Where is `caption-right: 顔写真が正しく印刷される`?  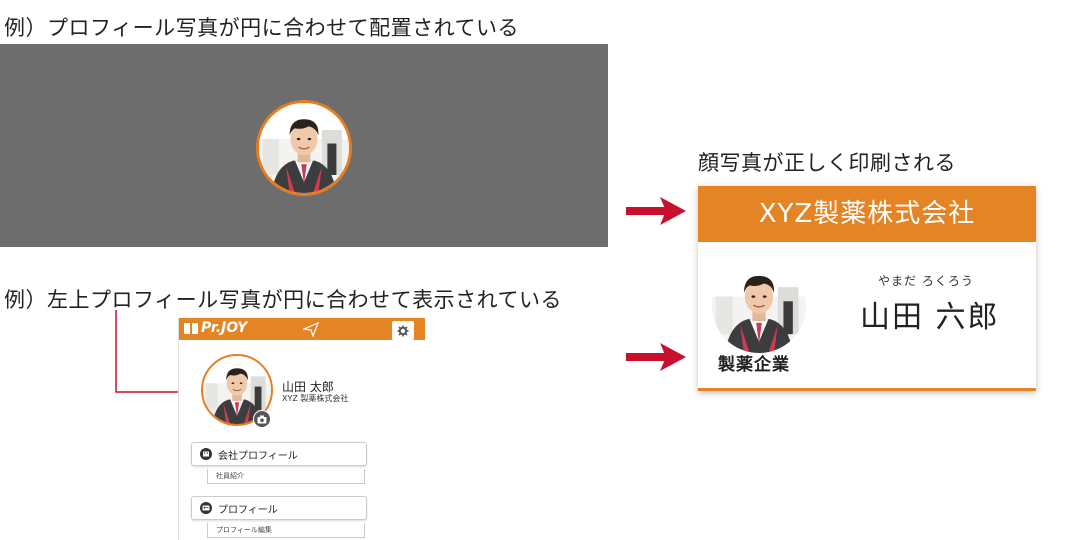
caption-right: 顔写真が正しく印刷される is located at coordinates (827, 163).